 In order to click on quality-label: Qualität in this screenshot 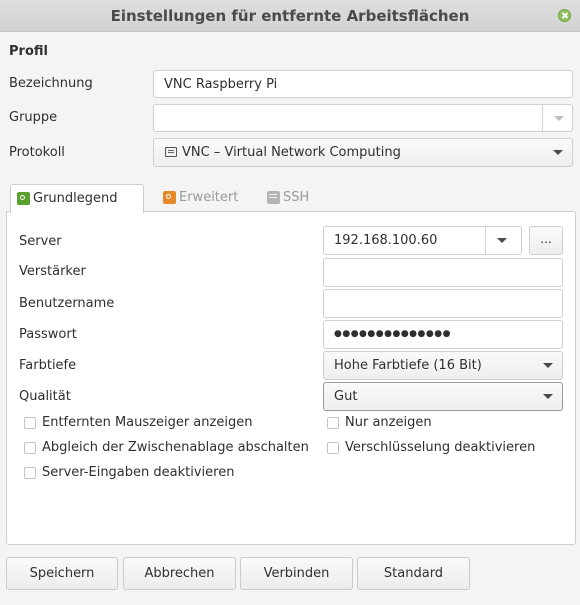, I will do `click(45, 396)`.